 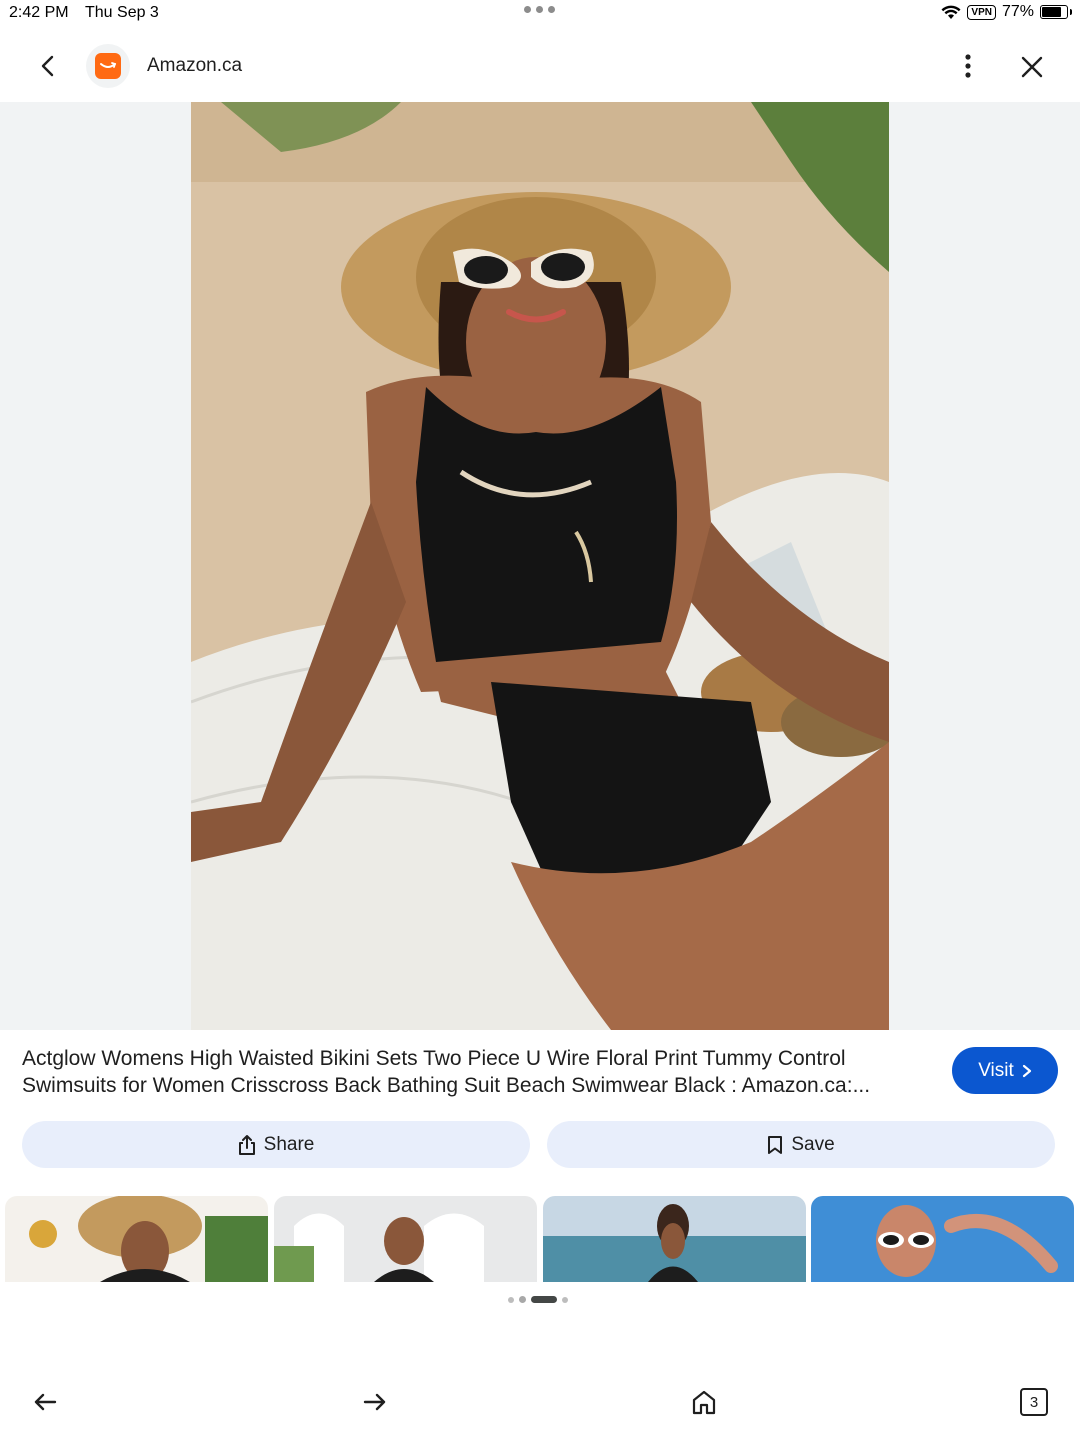 I want to click on site-name: Amazon.ca, so click(x=194, y=66).